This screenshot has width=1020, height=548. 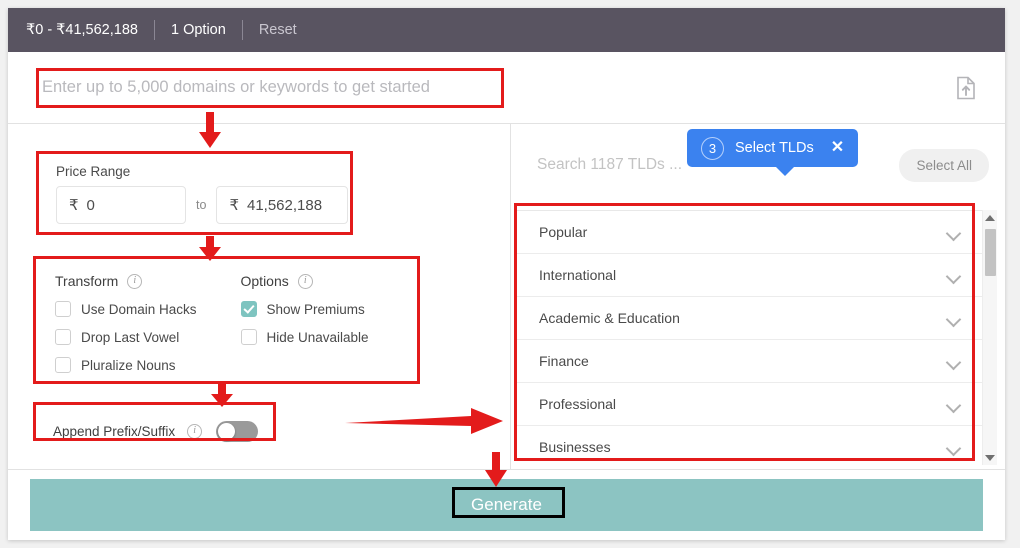 I want to click on checkbox-label: Pluralize Nouns, so click(x=128, y=365).